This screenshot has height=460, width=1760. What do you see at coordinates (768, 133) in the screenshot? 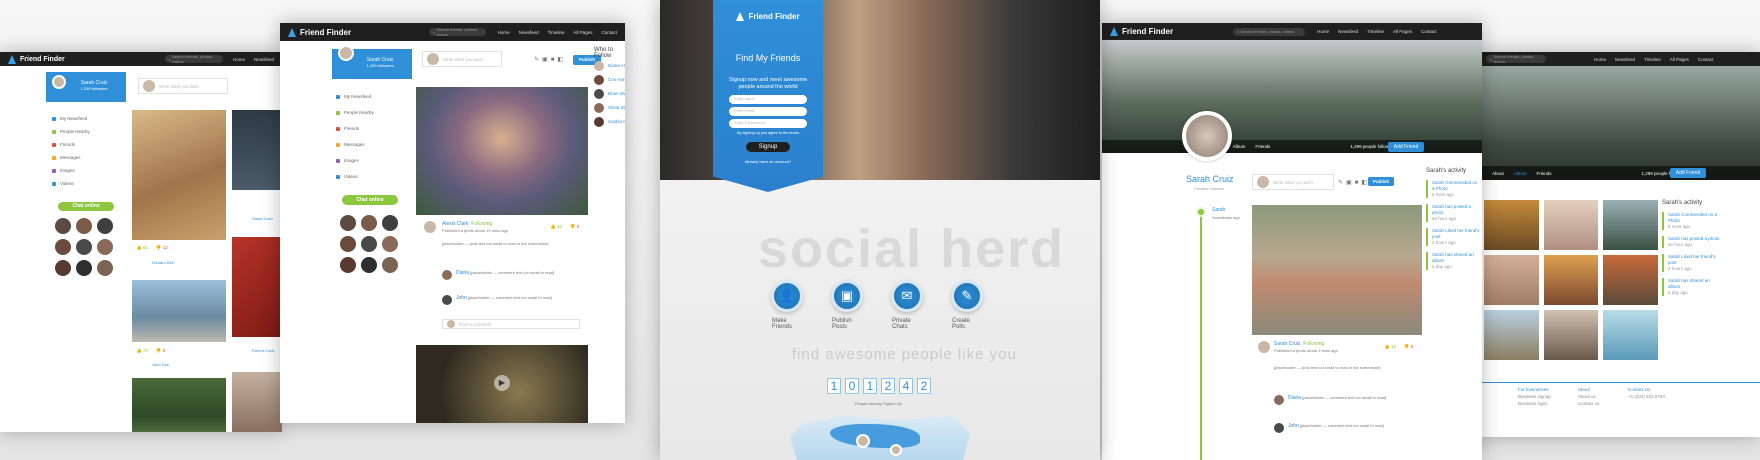
I see `terms-text: By signing up you agree to the terms` at bounding box center [768, 133].